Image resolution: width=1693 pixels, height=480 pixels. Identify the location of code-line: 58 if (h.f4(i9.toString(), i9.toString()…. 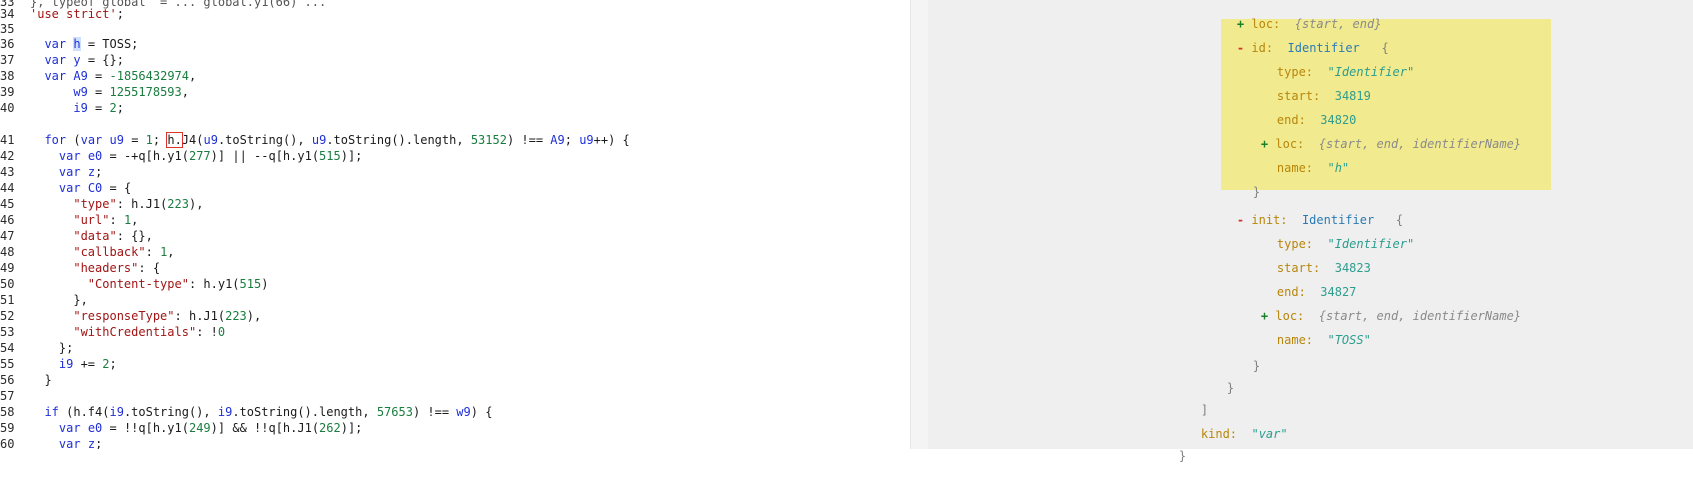
(246, 412).